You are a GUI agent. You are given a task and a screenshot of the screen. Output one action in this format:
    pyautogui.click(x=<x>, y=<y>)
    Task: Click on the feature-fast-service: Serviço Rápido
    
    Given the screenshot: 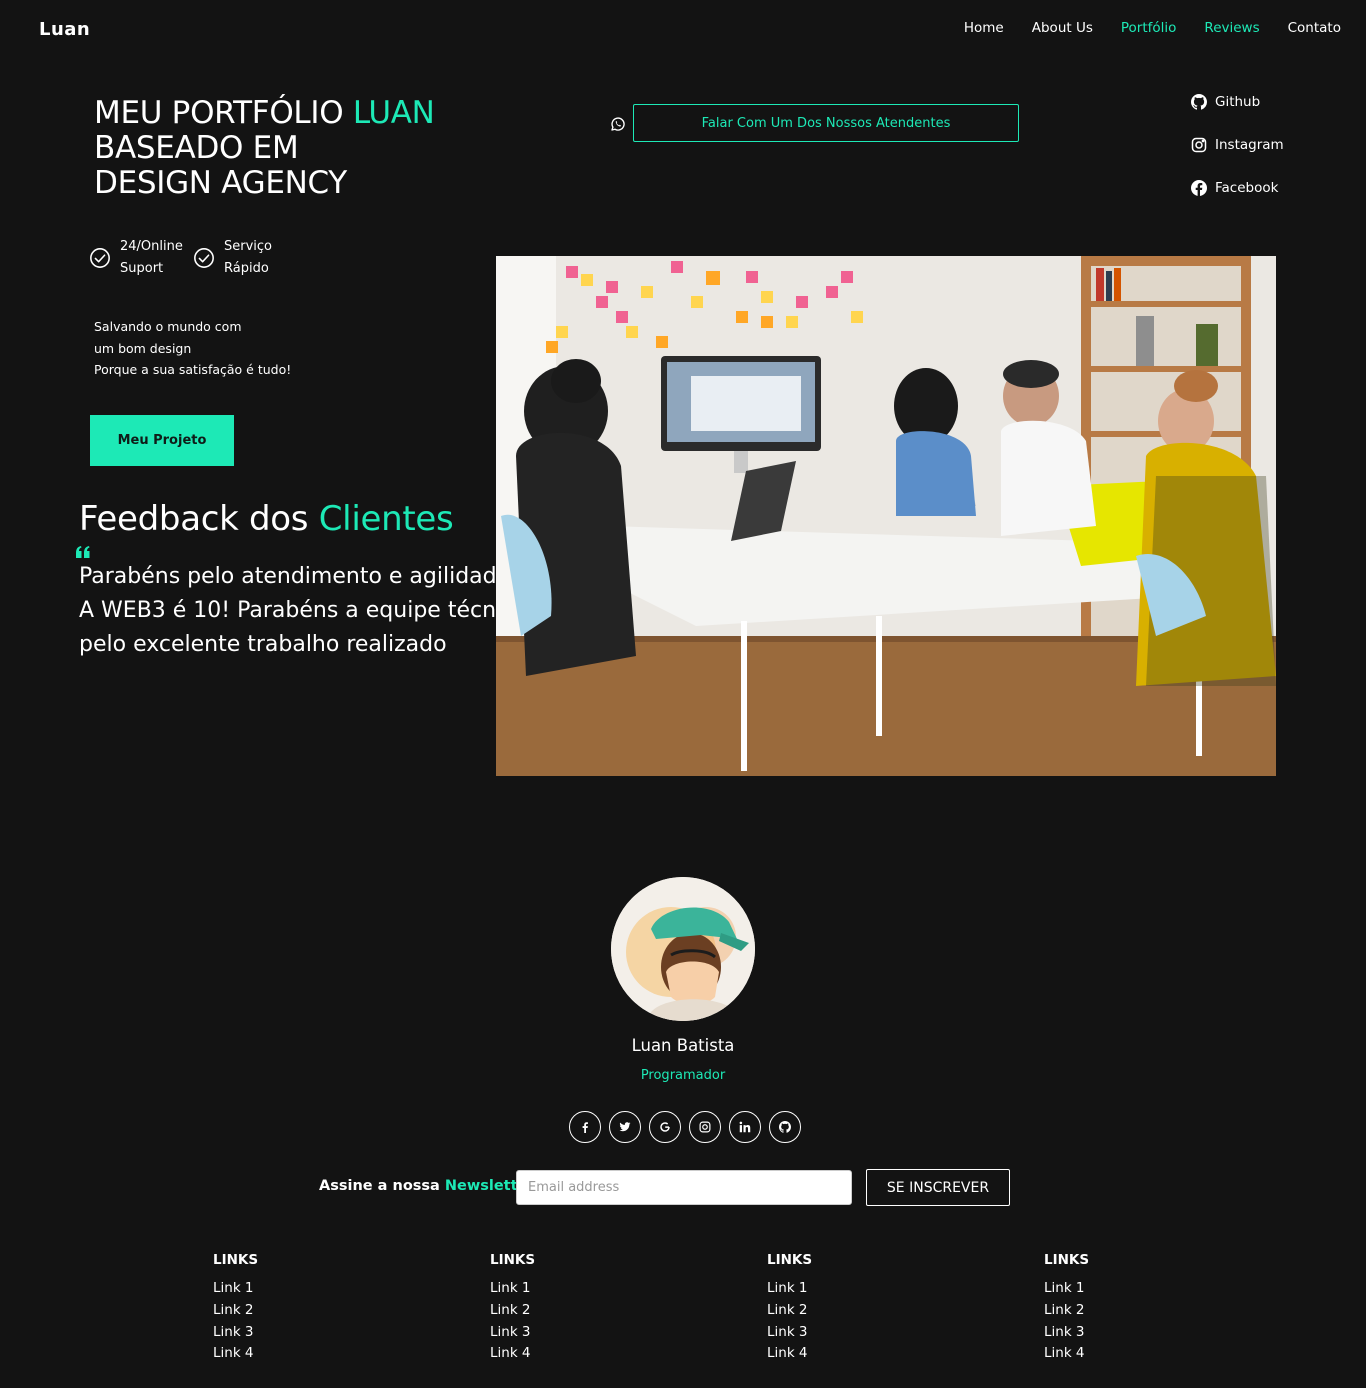 What is the action you would take?
    pyautogui.click(x=232, y=258)
    